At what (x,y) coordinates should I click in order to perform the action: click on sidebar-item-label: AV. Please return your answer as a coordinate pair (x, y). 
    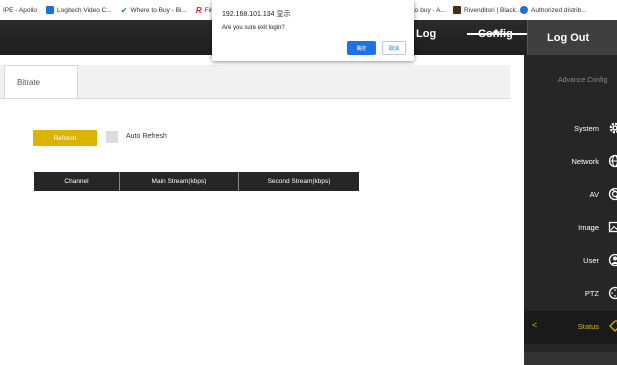
    Looking at the image, I should click on (594, 194).